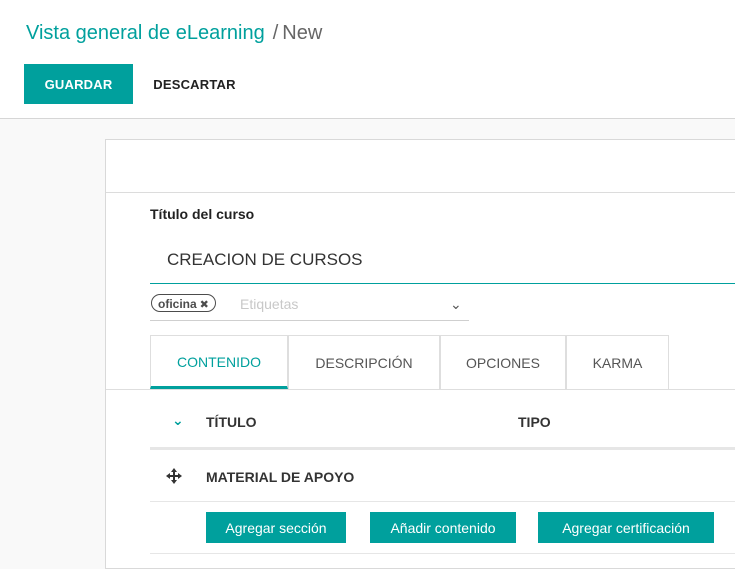 This screenshot has width=735, height=569. Describe the element at coordinates (420, 192) in the screenshot. I see `statusbar-divider` at that location.